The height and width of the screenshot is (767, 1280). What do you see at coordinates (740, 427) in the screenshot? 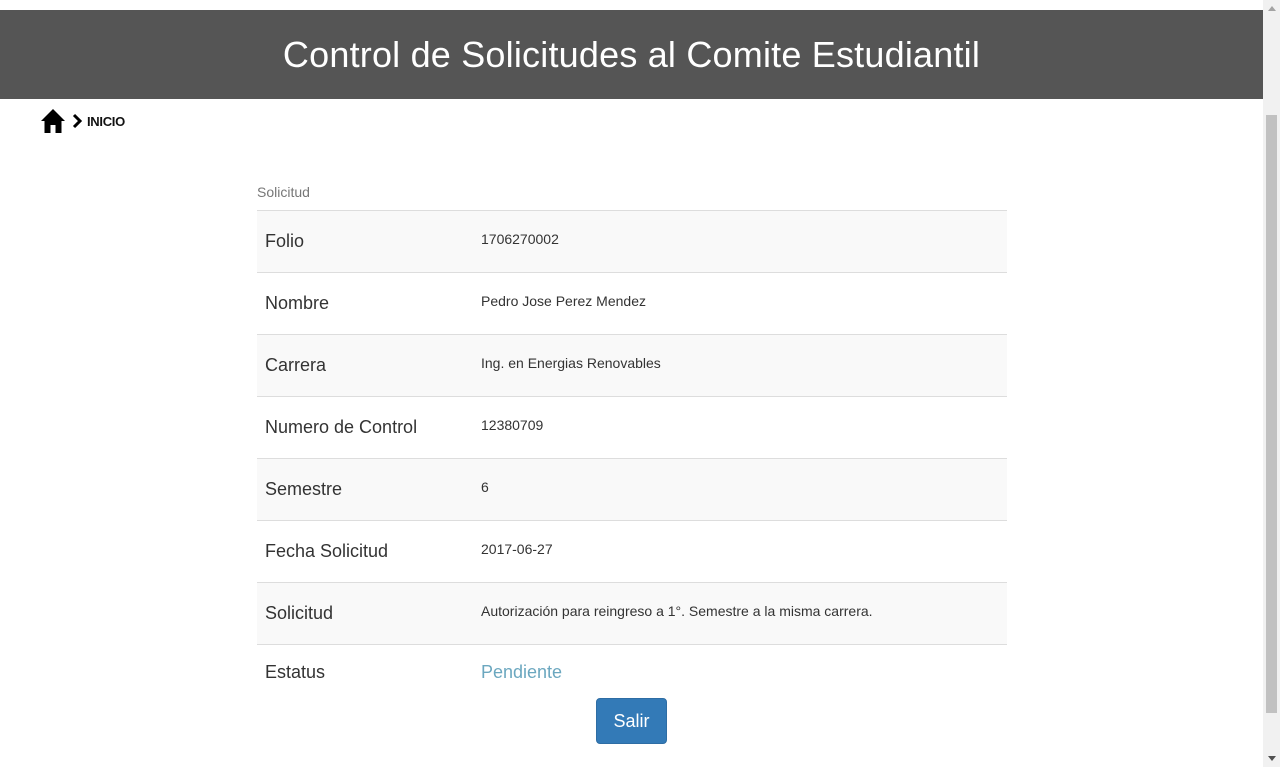
I see `row-value-numero-control: 12380709` at bounding box center [740, 427].